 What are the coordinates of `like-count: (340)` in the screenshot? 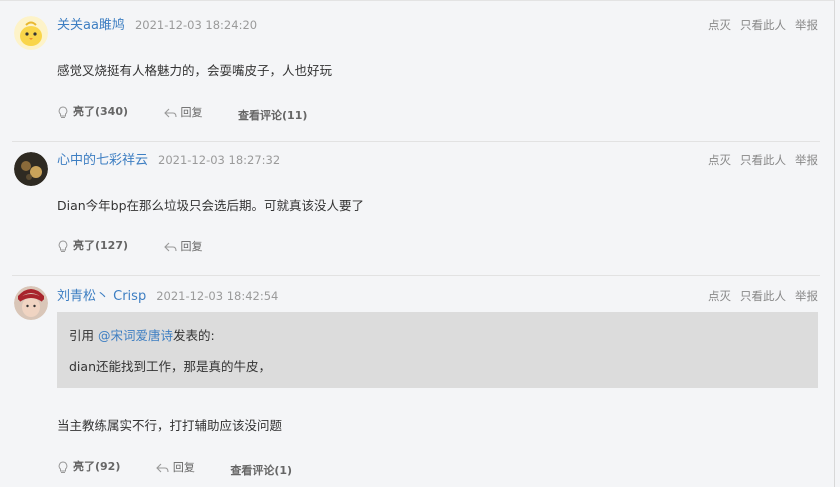 It's located at (112, 111).